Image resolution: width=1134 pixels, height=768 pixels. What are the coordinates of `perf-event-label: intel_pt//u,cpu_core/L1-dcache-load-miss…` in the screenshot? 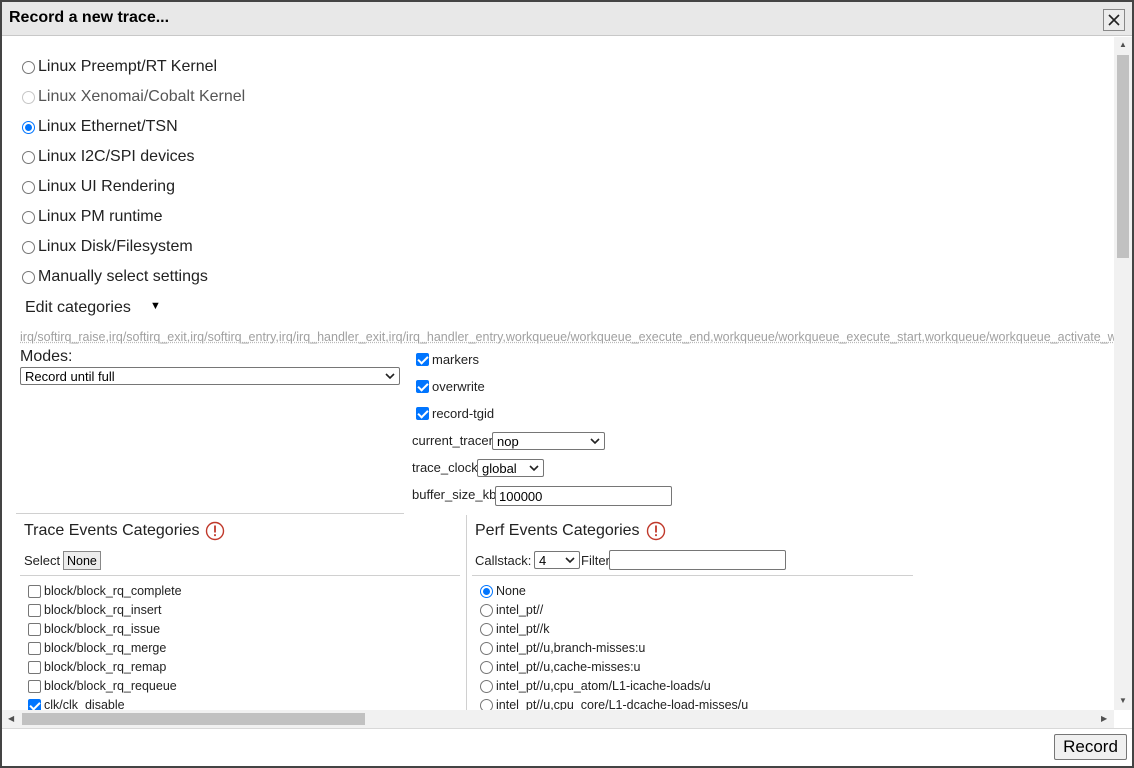 It's located at (622, 704).